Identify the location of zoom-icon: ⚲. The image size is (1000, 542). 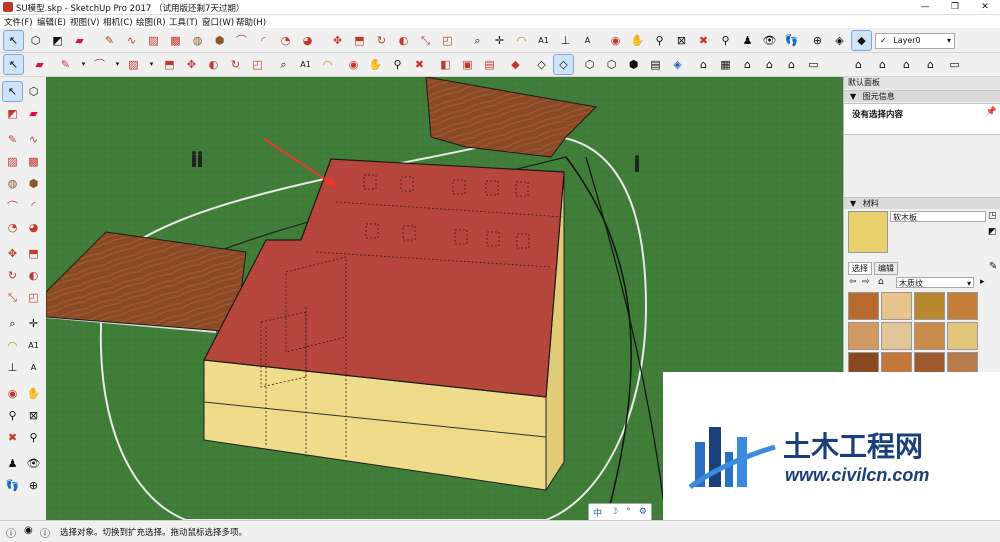
(12, 415).